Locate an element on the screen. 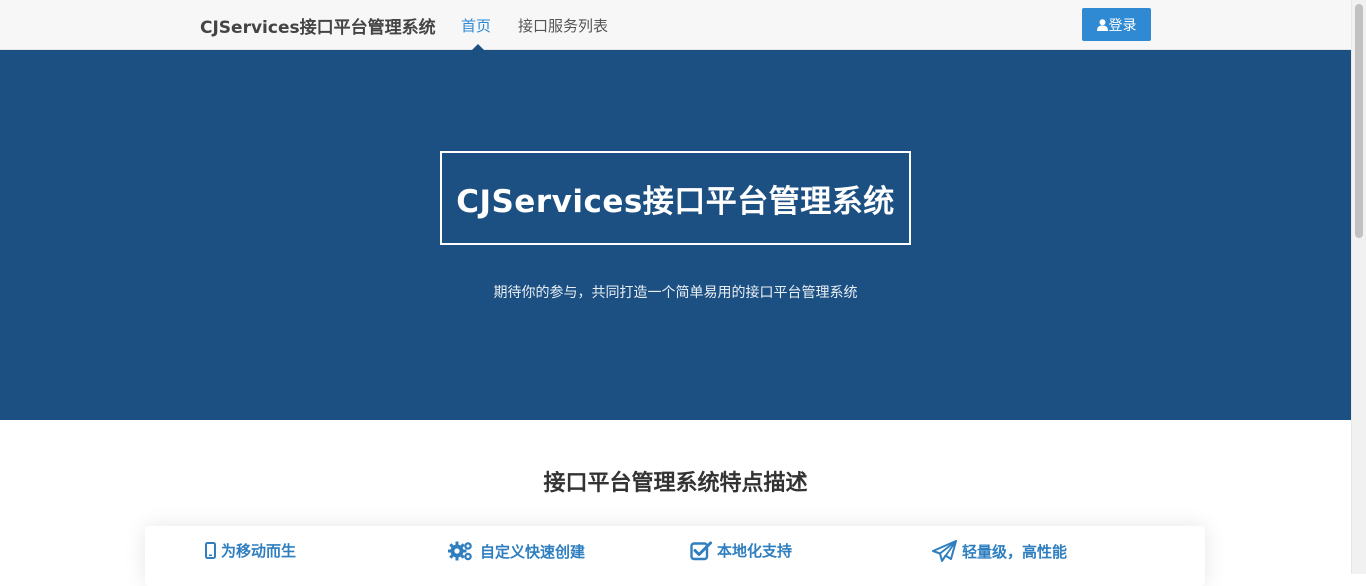 The image size is (1366, 586). hero-title-box: CJServices接口平台管理系统 is located at coordinates (675, 198).